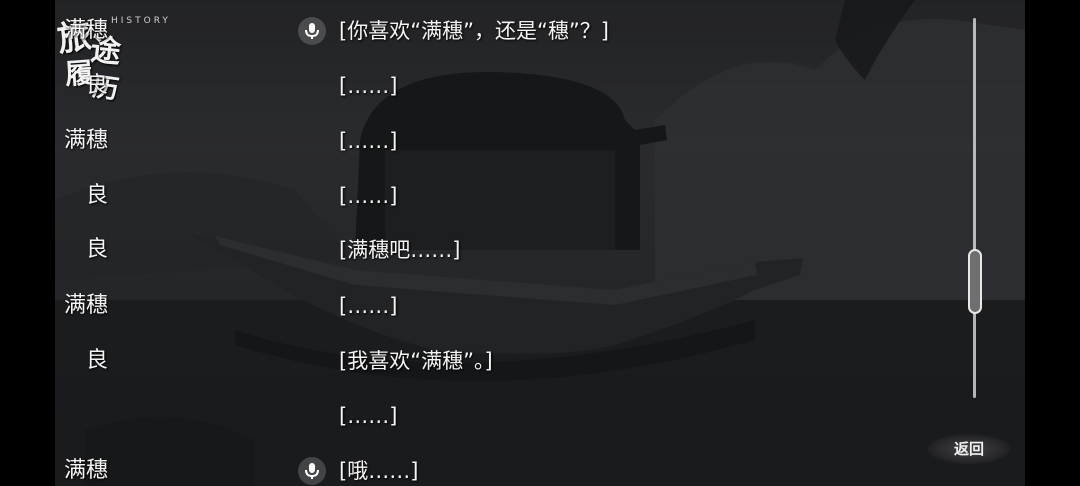 The width and height of the screenshot is (1080, 486). I want to click on back-button-label: 返回, so click(968, 449).